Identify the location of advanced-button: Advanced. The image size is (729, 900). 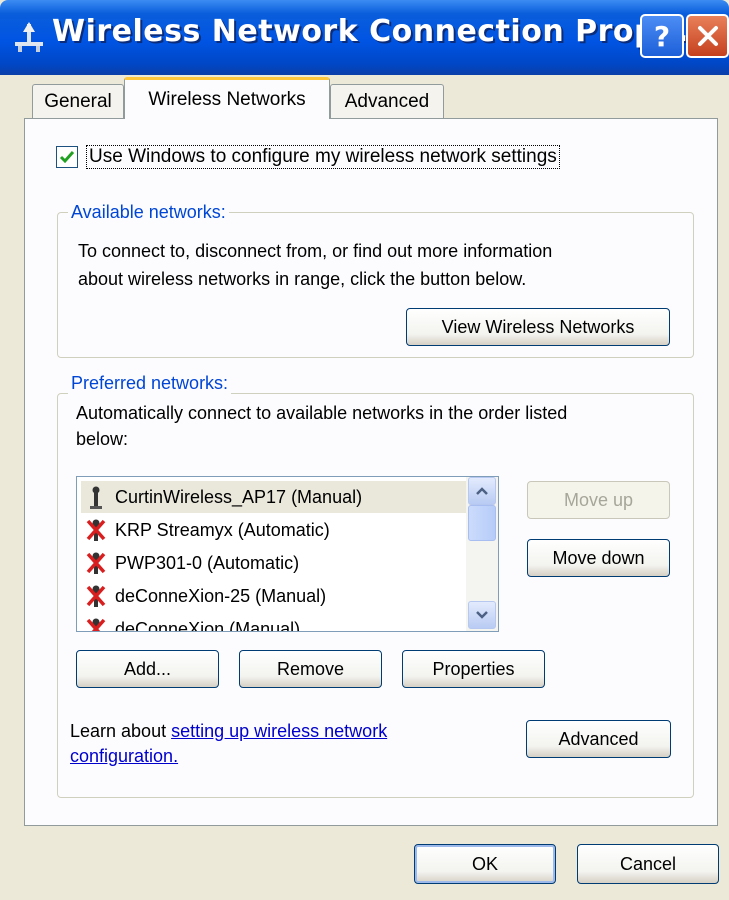
(598, 739).